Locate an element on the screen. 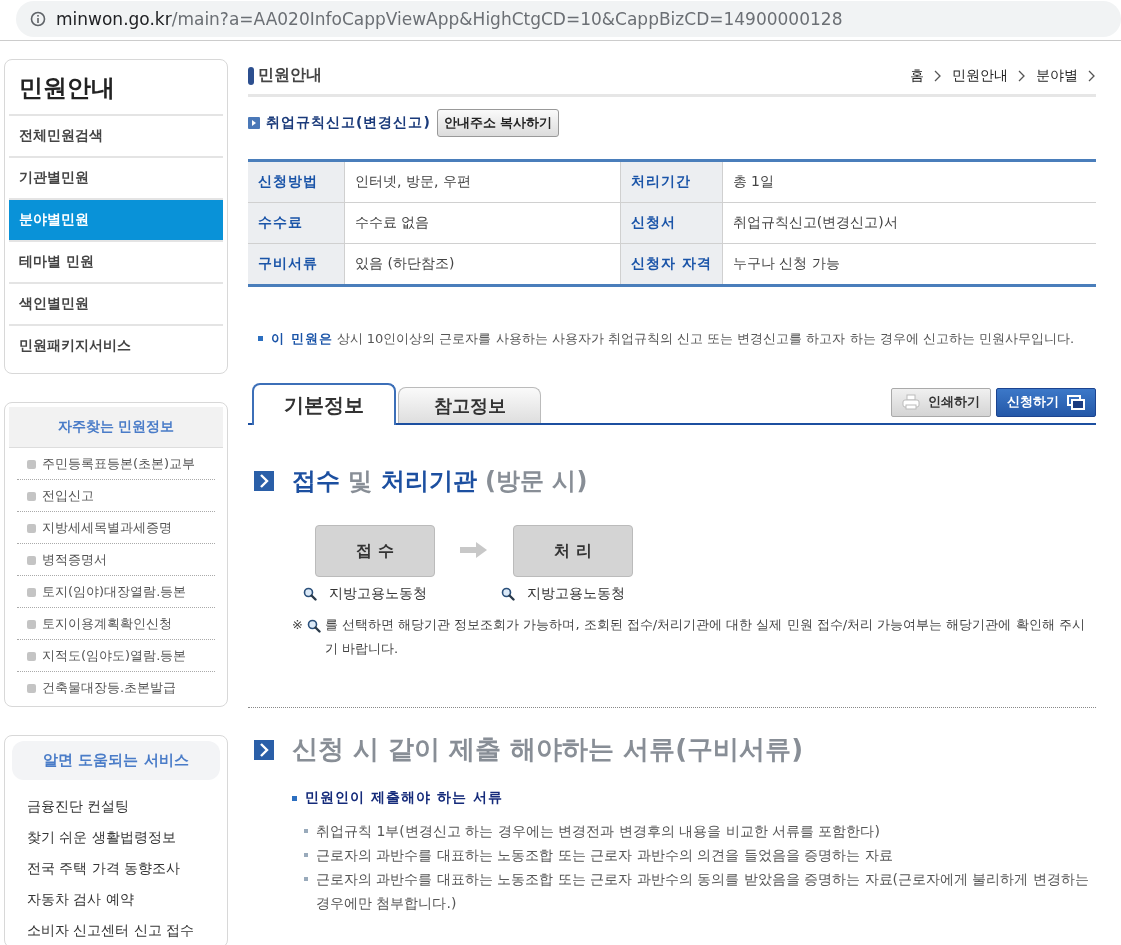 This screenshot has height=945, width=1121. panel-title: 알면 도움되는 서비스 is located at coordinates (116, 760).